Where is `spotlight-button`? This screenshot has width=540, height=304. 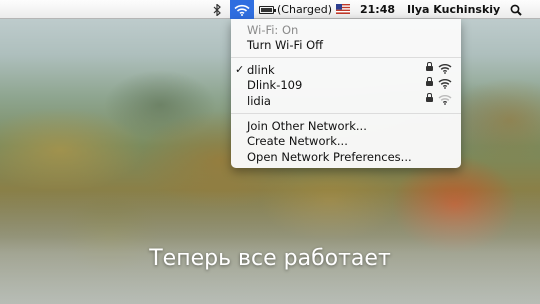 spotlight-button is located at coordinates (516, 9).